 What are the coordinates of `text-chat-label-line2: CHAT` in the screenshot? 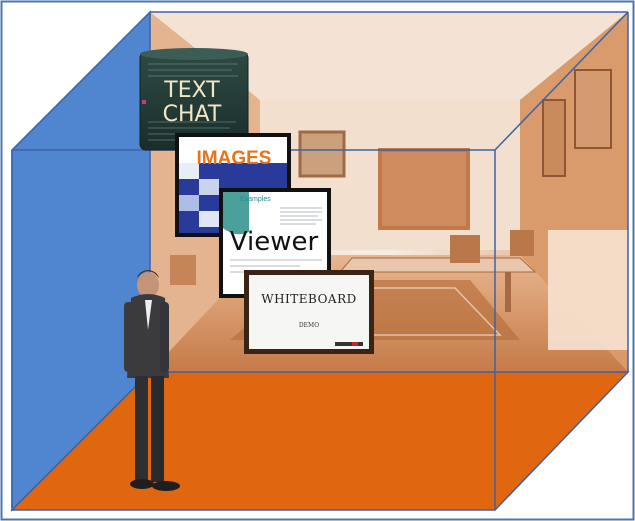 It's located at (192, 114).